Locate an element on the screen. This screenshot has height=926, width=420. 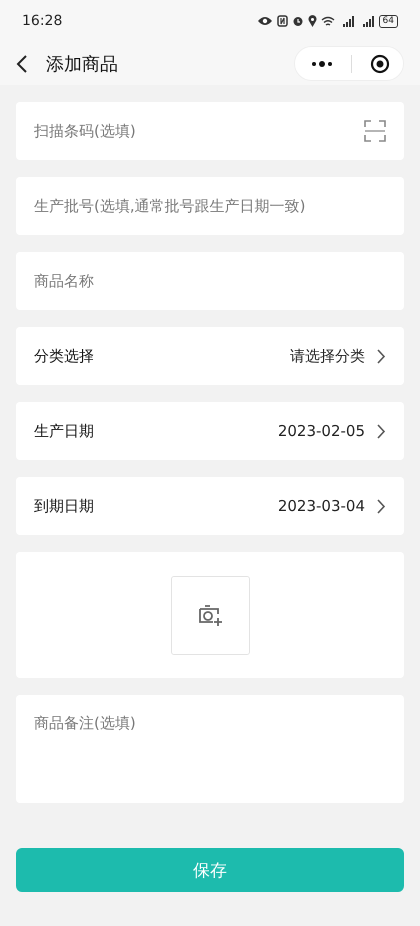
barcode-field: 扫描条码(选填) is located at coordinates (210, 131).